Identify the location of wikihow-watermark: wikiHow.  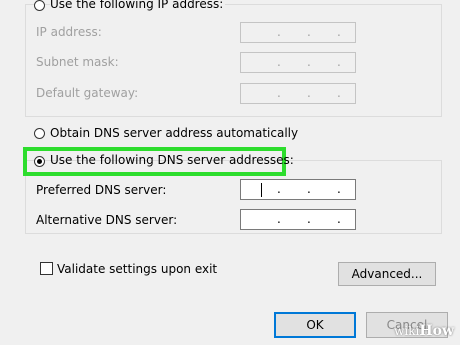
(424, 331).